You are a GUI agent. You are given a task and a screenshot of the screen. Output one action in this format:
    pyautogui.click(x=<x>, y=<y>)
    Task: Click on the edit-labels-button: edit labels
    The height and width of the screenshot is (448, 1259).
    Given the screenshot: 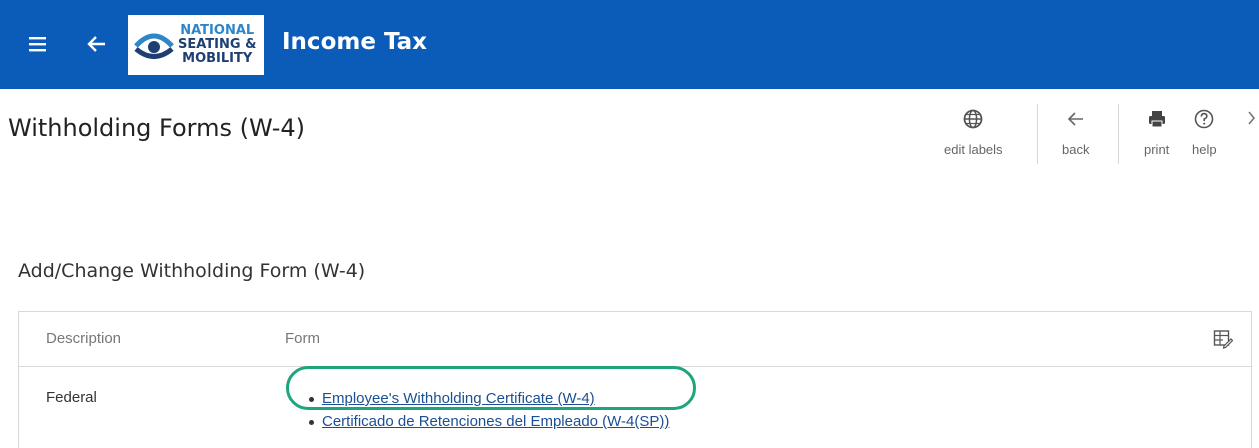 What is the action you would take?
    pyautogui.click(x=973, y=132)
    